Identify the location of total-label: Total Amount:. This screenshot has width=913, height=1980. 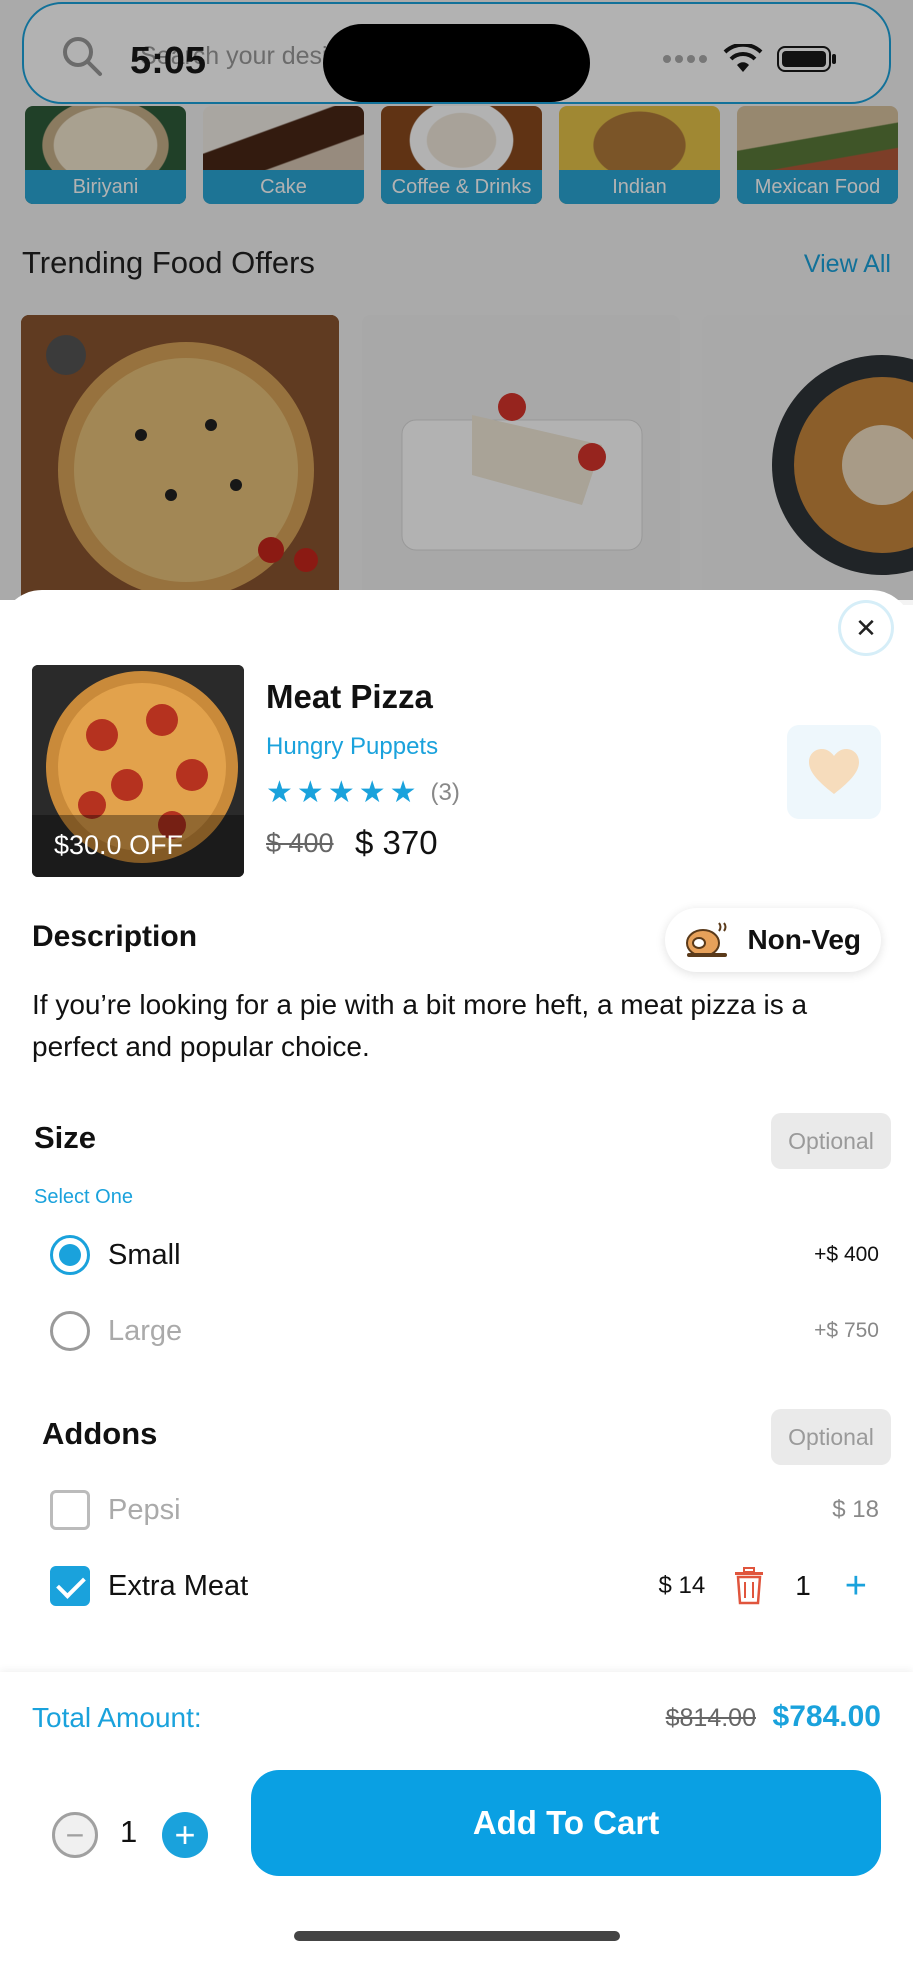
(117, 1717).